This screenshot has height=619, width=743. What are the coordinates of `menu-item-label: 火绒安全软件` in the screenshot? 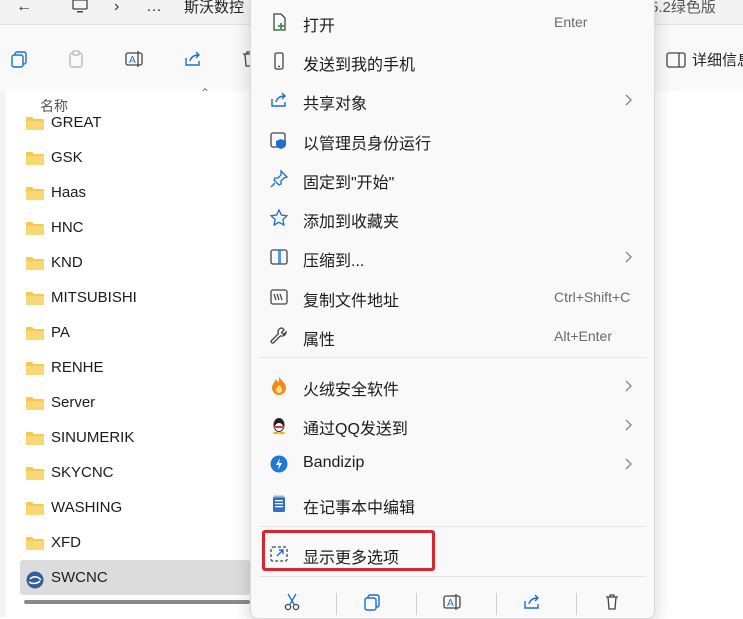 It's located at (351, 390).